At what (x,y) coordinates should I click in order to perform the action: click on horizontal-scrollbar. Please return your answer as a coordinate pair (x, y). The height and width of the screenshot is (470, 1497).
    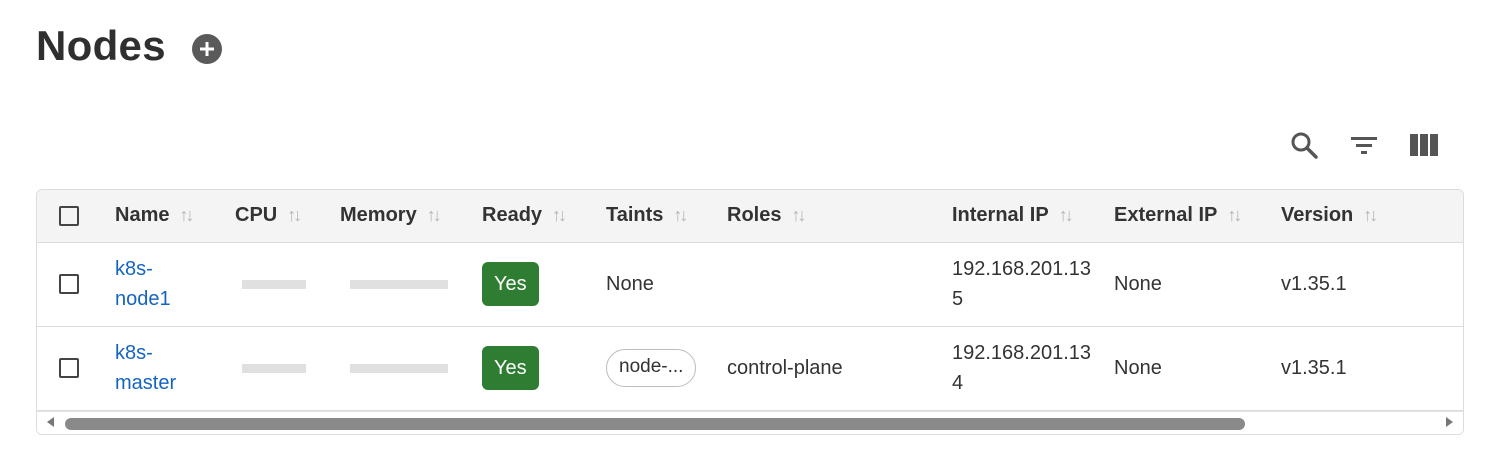
    Looking at the image, I should click on (750, 422).